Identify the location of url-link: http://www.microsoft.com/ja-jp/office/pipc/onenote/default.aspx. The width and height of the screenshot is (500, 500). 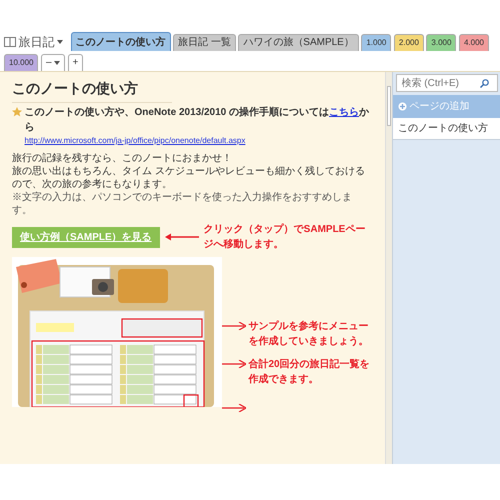
(197, 141).